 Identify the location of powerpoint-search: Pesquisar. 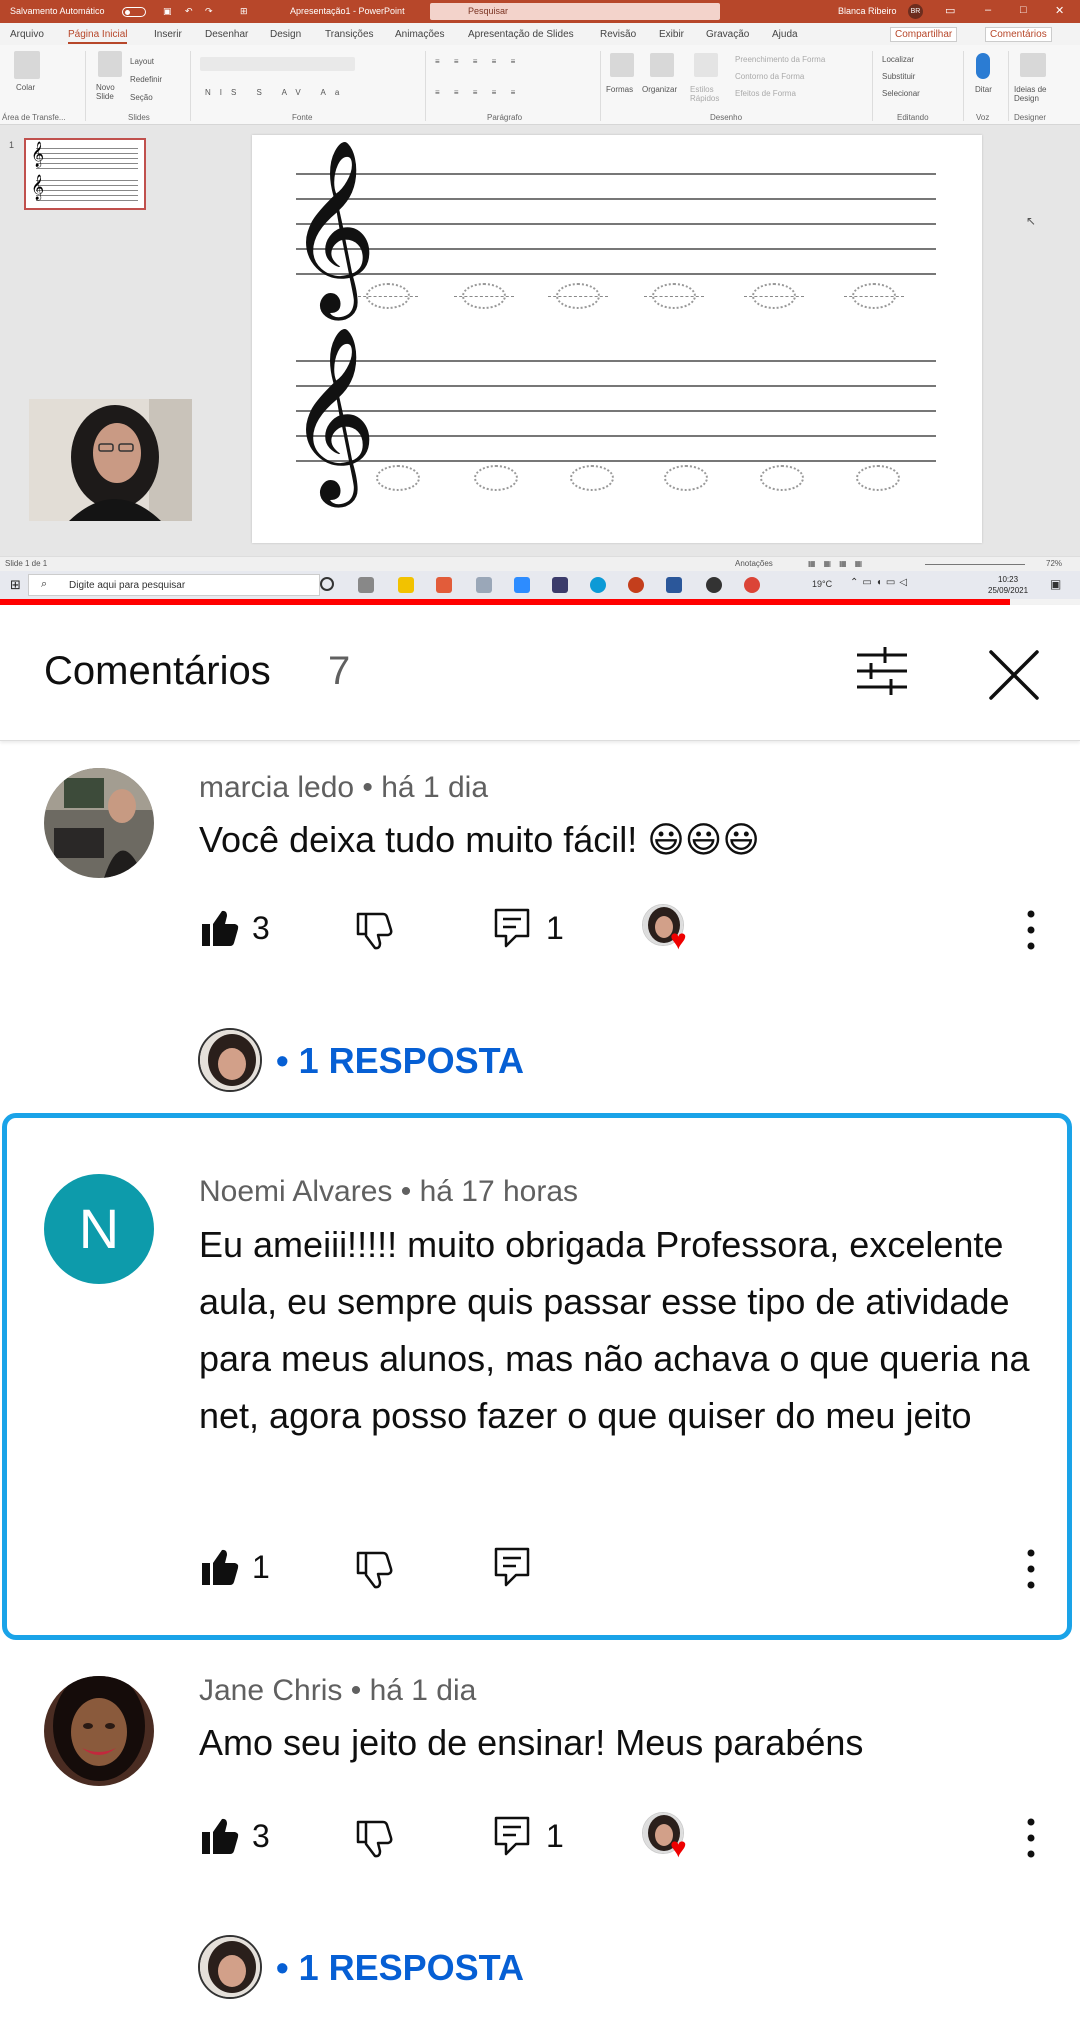
(575, 11).